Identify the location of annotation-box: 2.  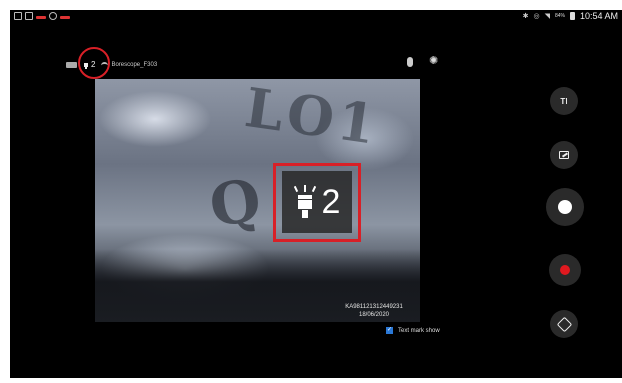
(317, 202).